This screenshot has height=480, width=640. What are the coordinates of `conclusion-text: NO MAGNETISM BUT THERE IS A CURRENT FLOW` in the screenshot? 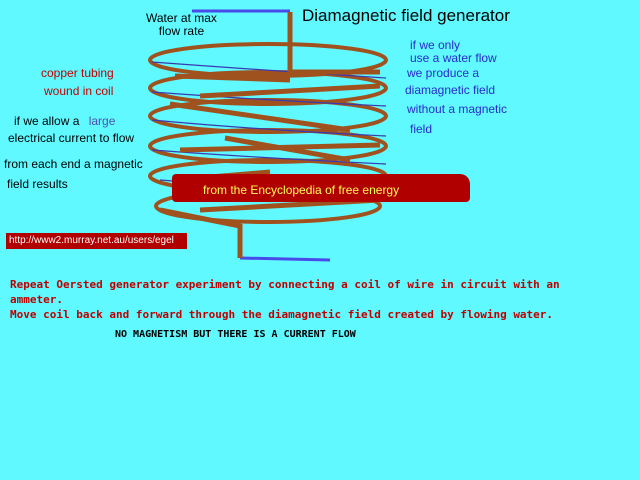 It's located at (235, 334).